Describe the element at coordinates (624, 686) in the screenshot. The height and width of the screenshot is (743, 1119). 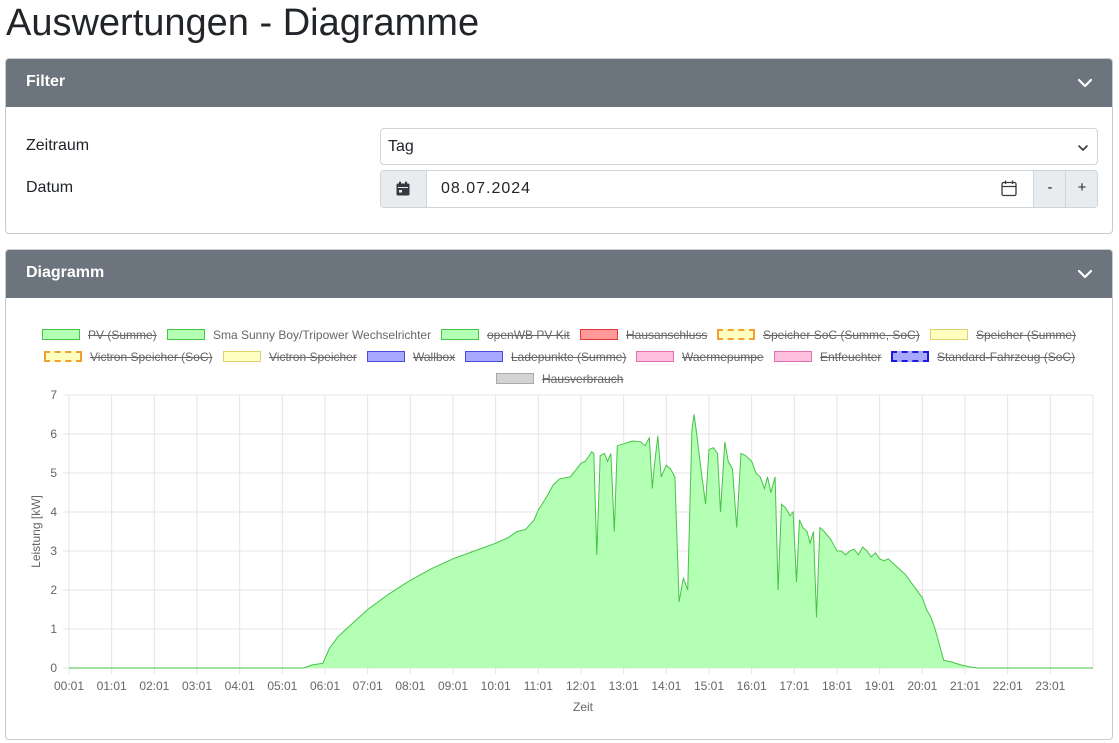
I see `x-tick-label: 13:01` at that location.